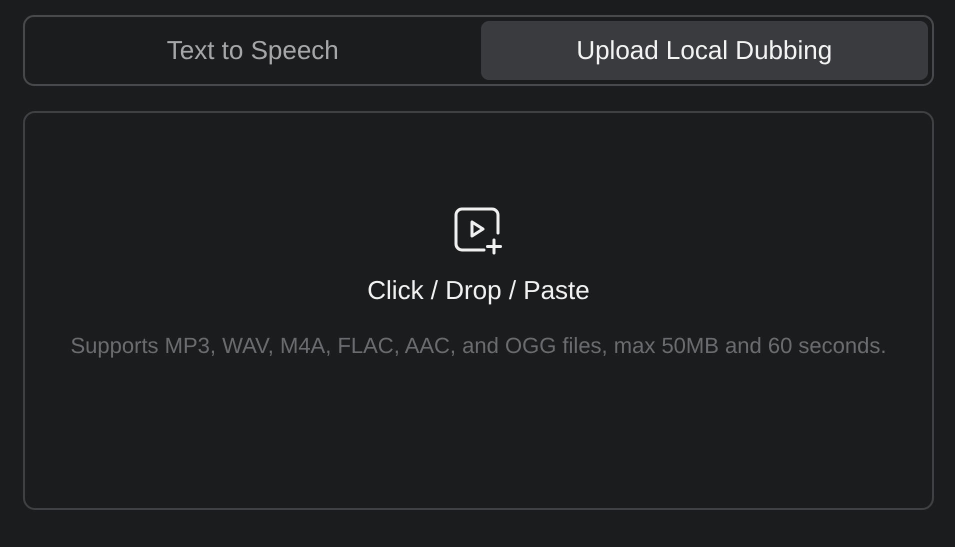  Describe the element at coordinates (479, 231) in the screenshot. I see `video-add-icon` at that location.